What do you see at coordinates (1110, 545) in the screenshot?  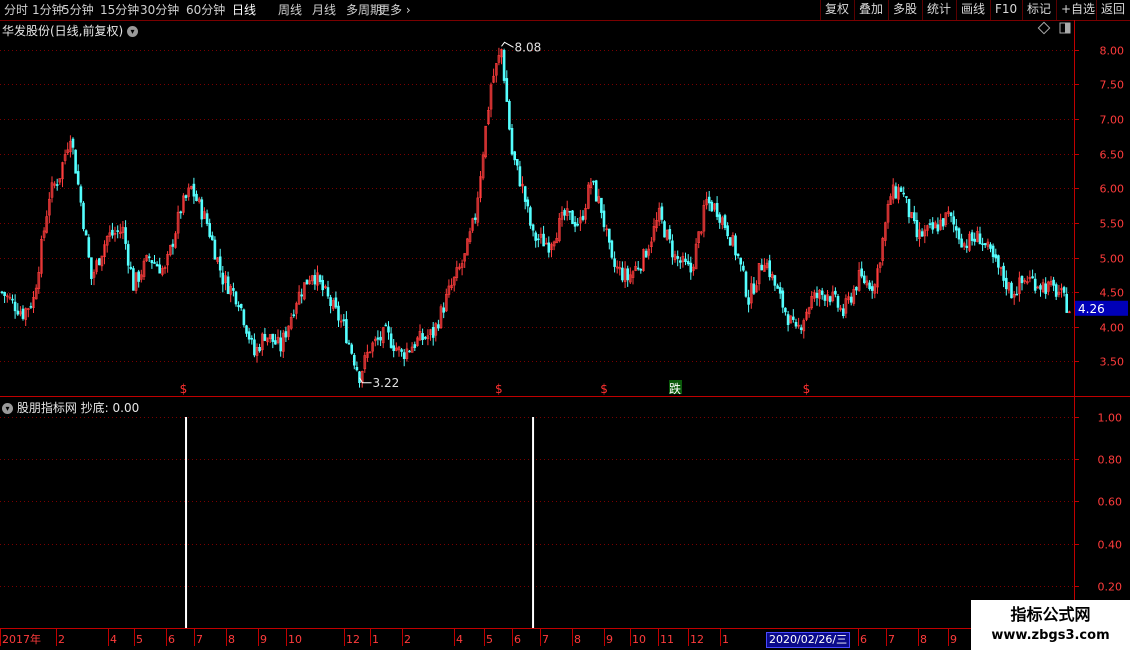 I see `indicator-tick-label: 0.40` at bounding box center [1110, 545].